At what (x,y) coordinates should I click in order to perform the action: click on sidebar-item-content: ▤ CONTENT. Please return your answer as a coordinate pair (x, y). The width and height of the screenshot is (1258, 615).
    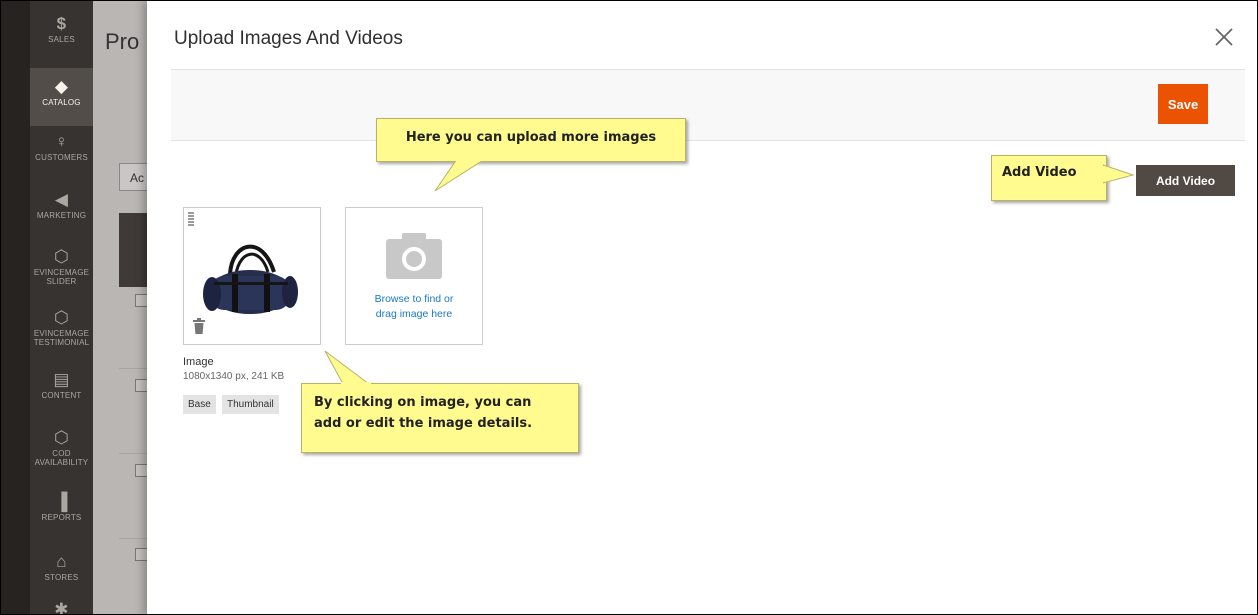
    Looking at the image, I should click on (61, 392).